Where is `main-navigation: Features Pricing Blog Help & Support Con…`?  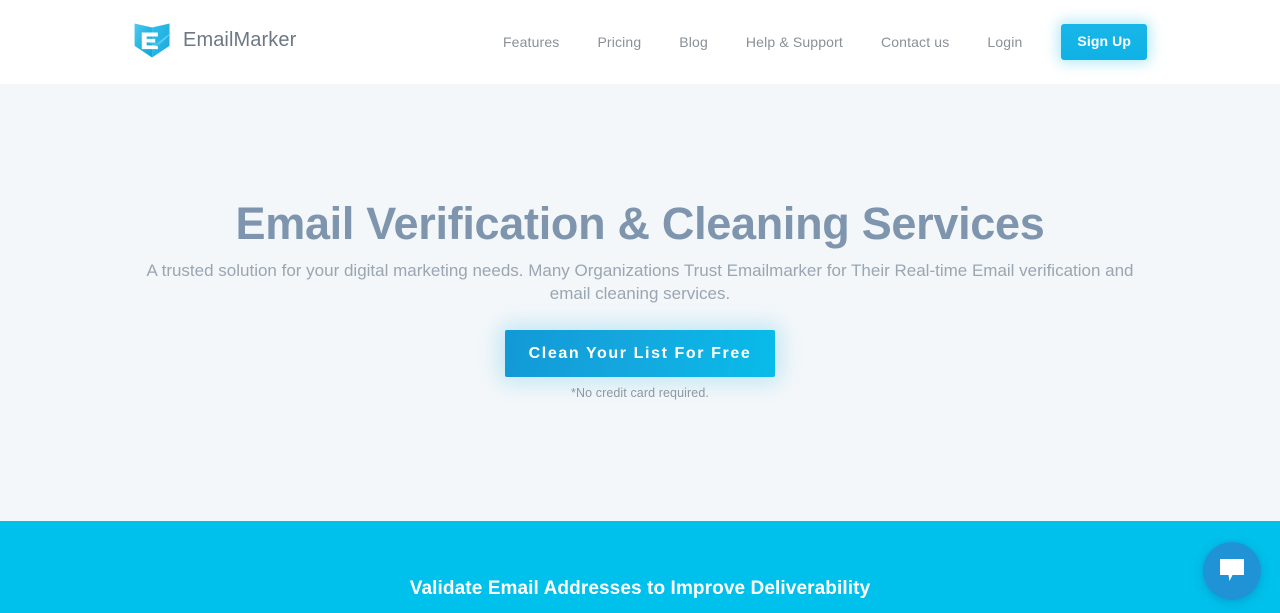 main-navigation: Features Pricing Blog Help & Support Con… is located at coordinates (882, 42).